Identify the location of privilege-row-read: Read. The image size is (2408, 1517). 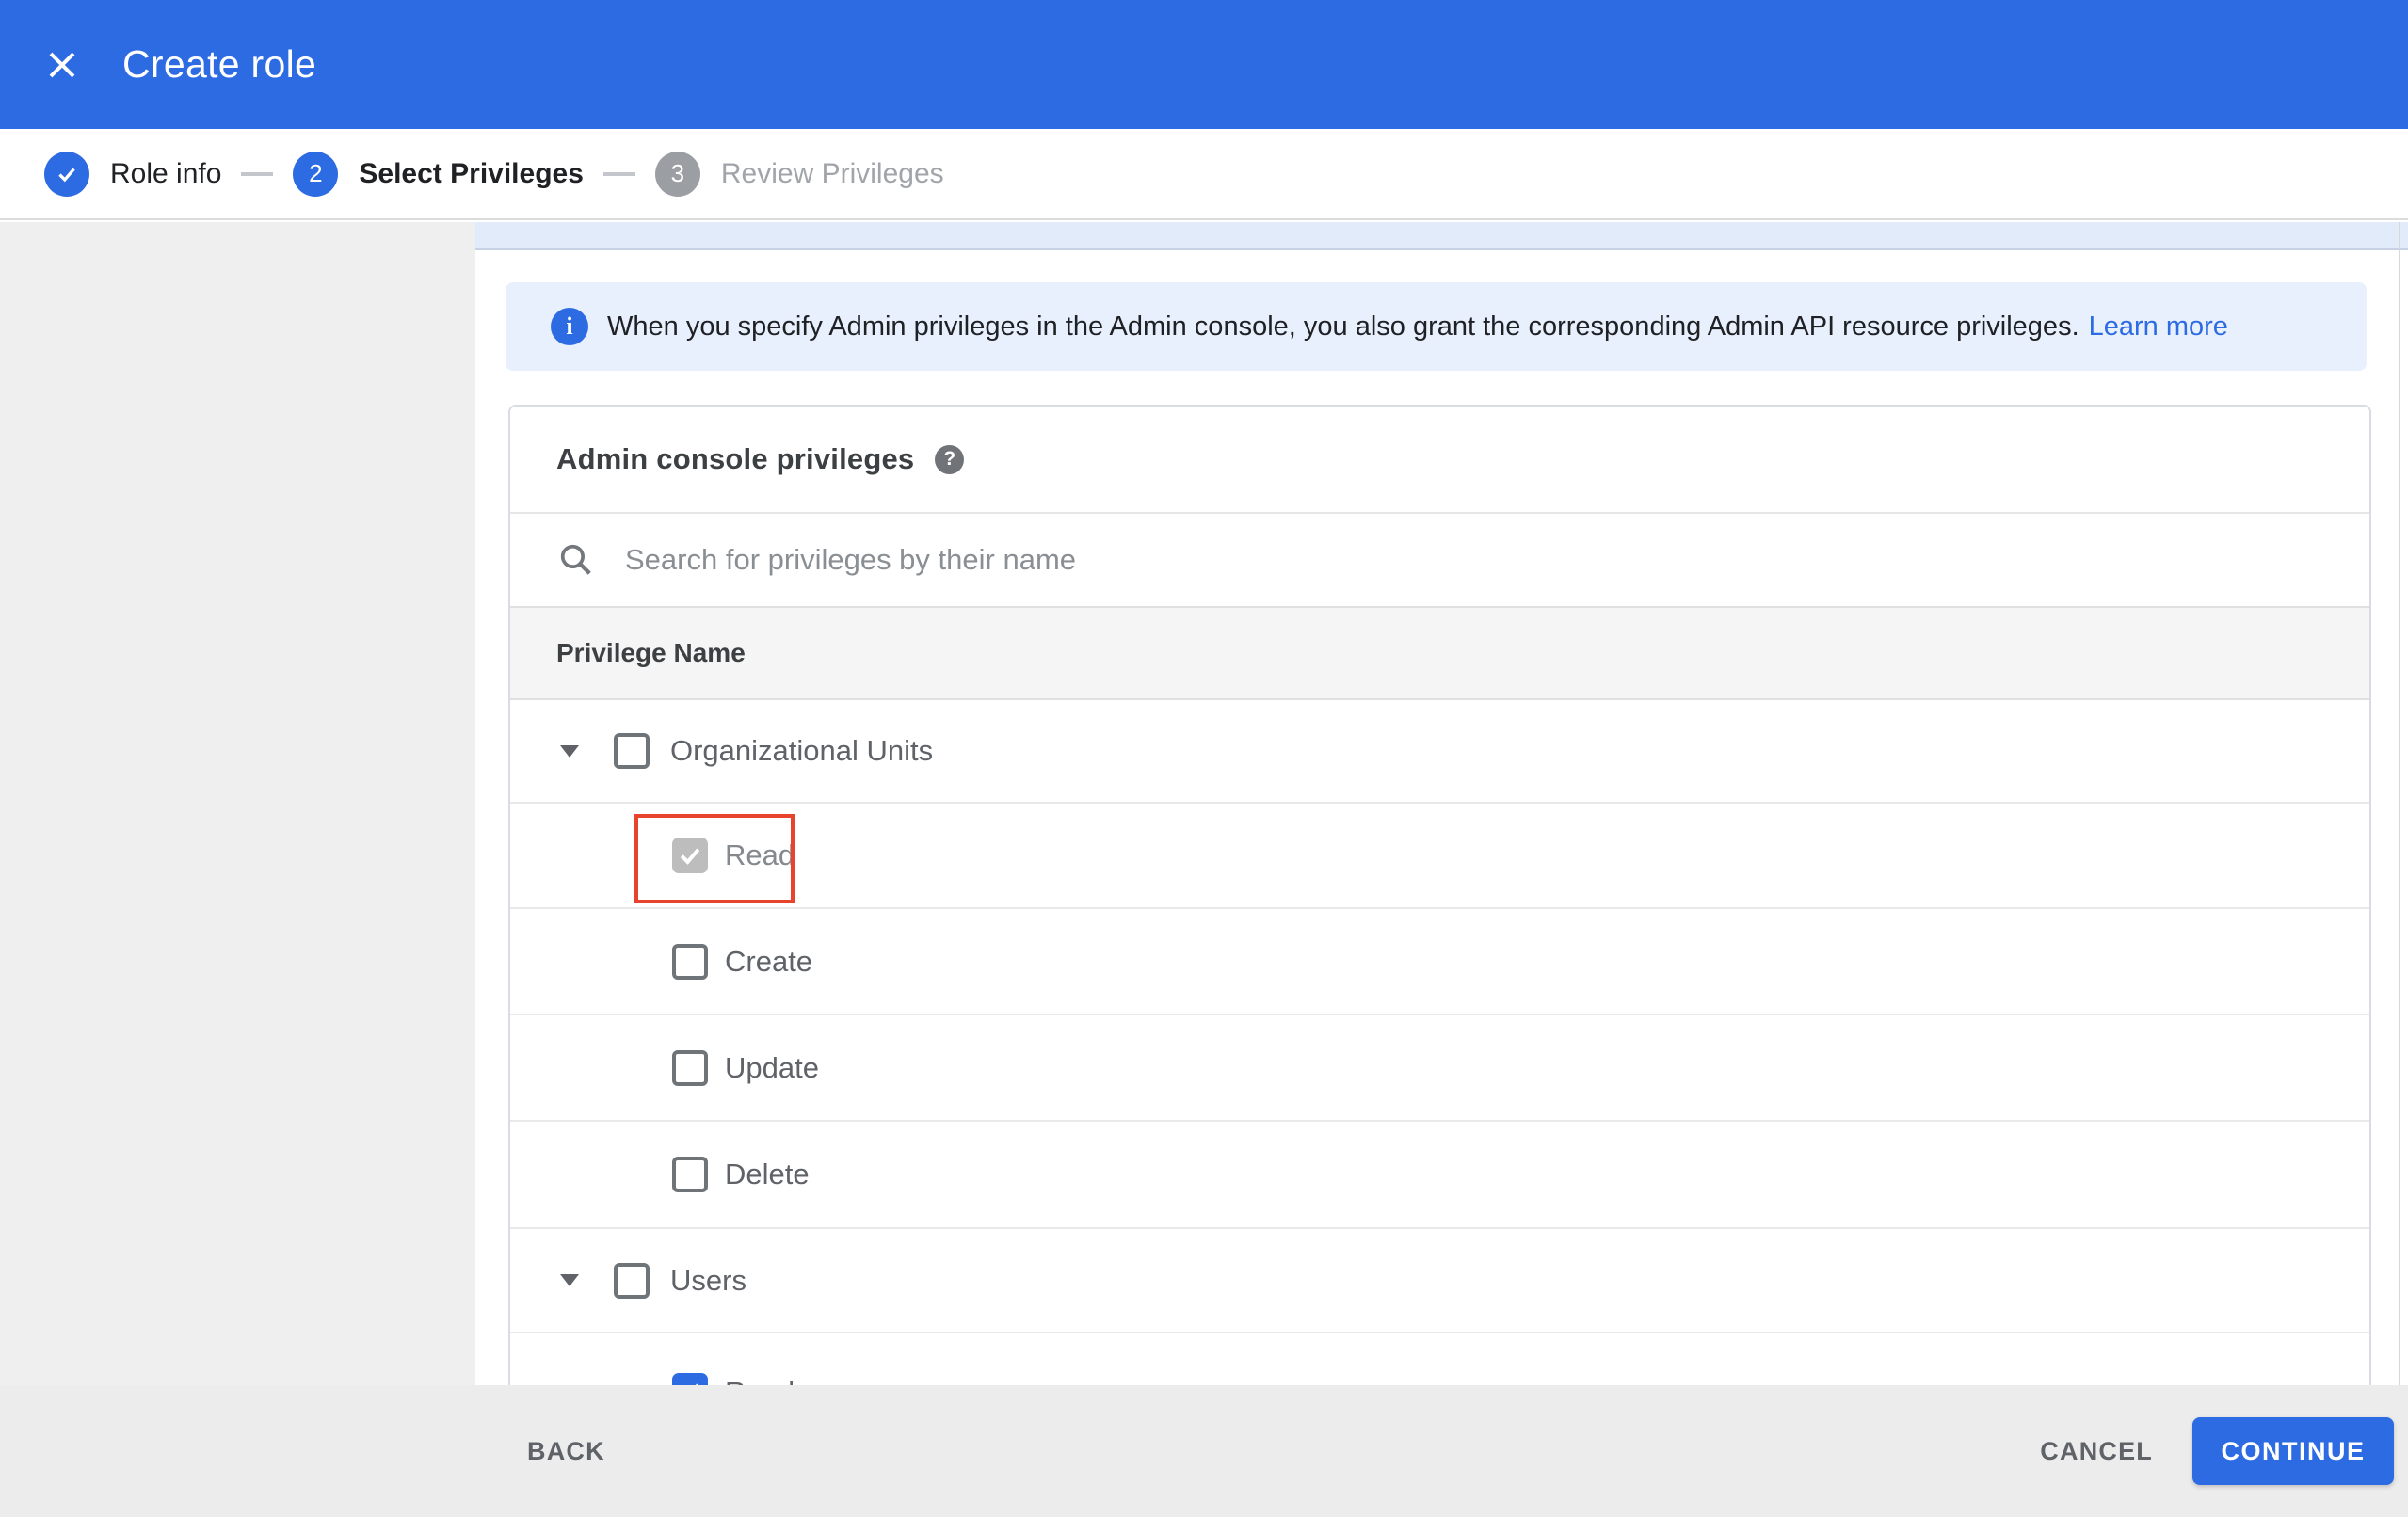
(1440, 856).